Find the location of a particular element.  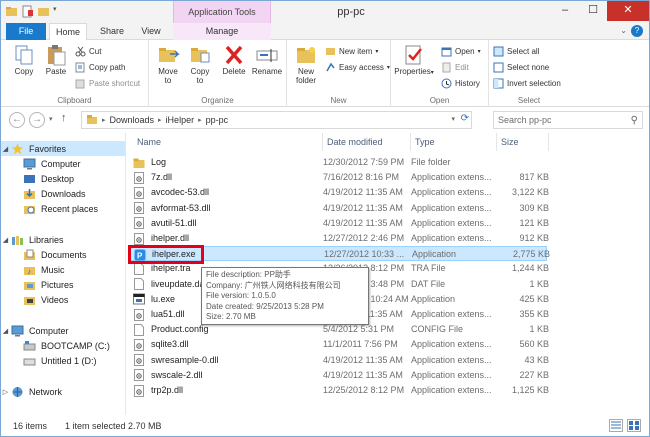

nav-item-untitled-drive: Untitled 1 (D:) is located at coordinates (63, 360).